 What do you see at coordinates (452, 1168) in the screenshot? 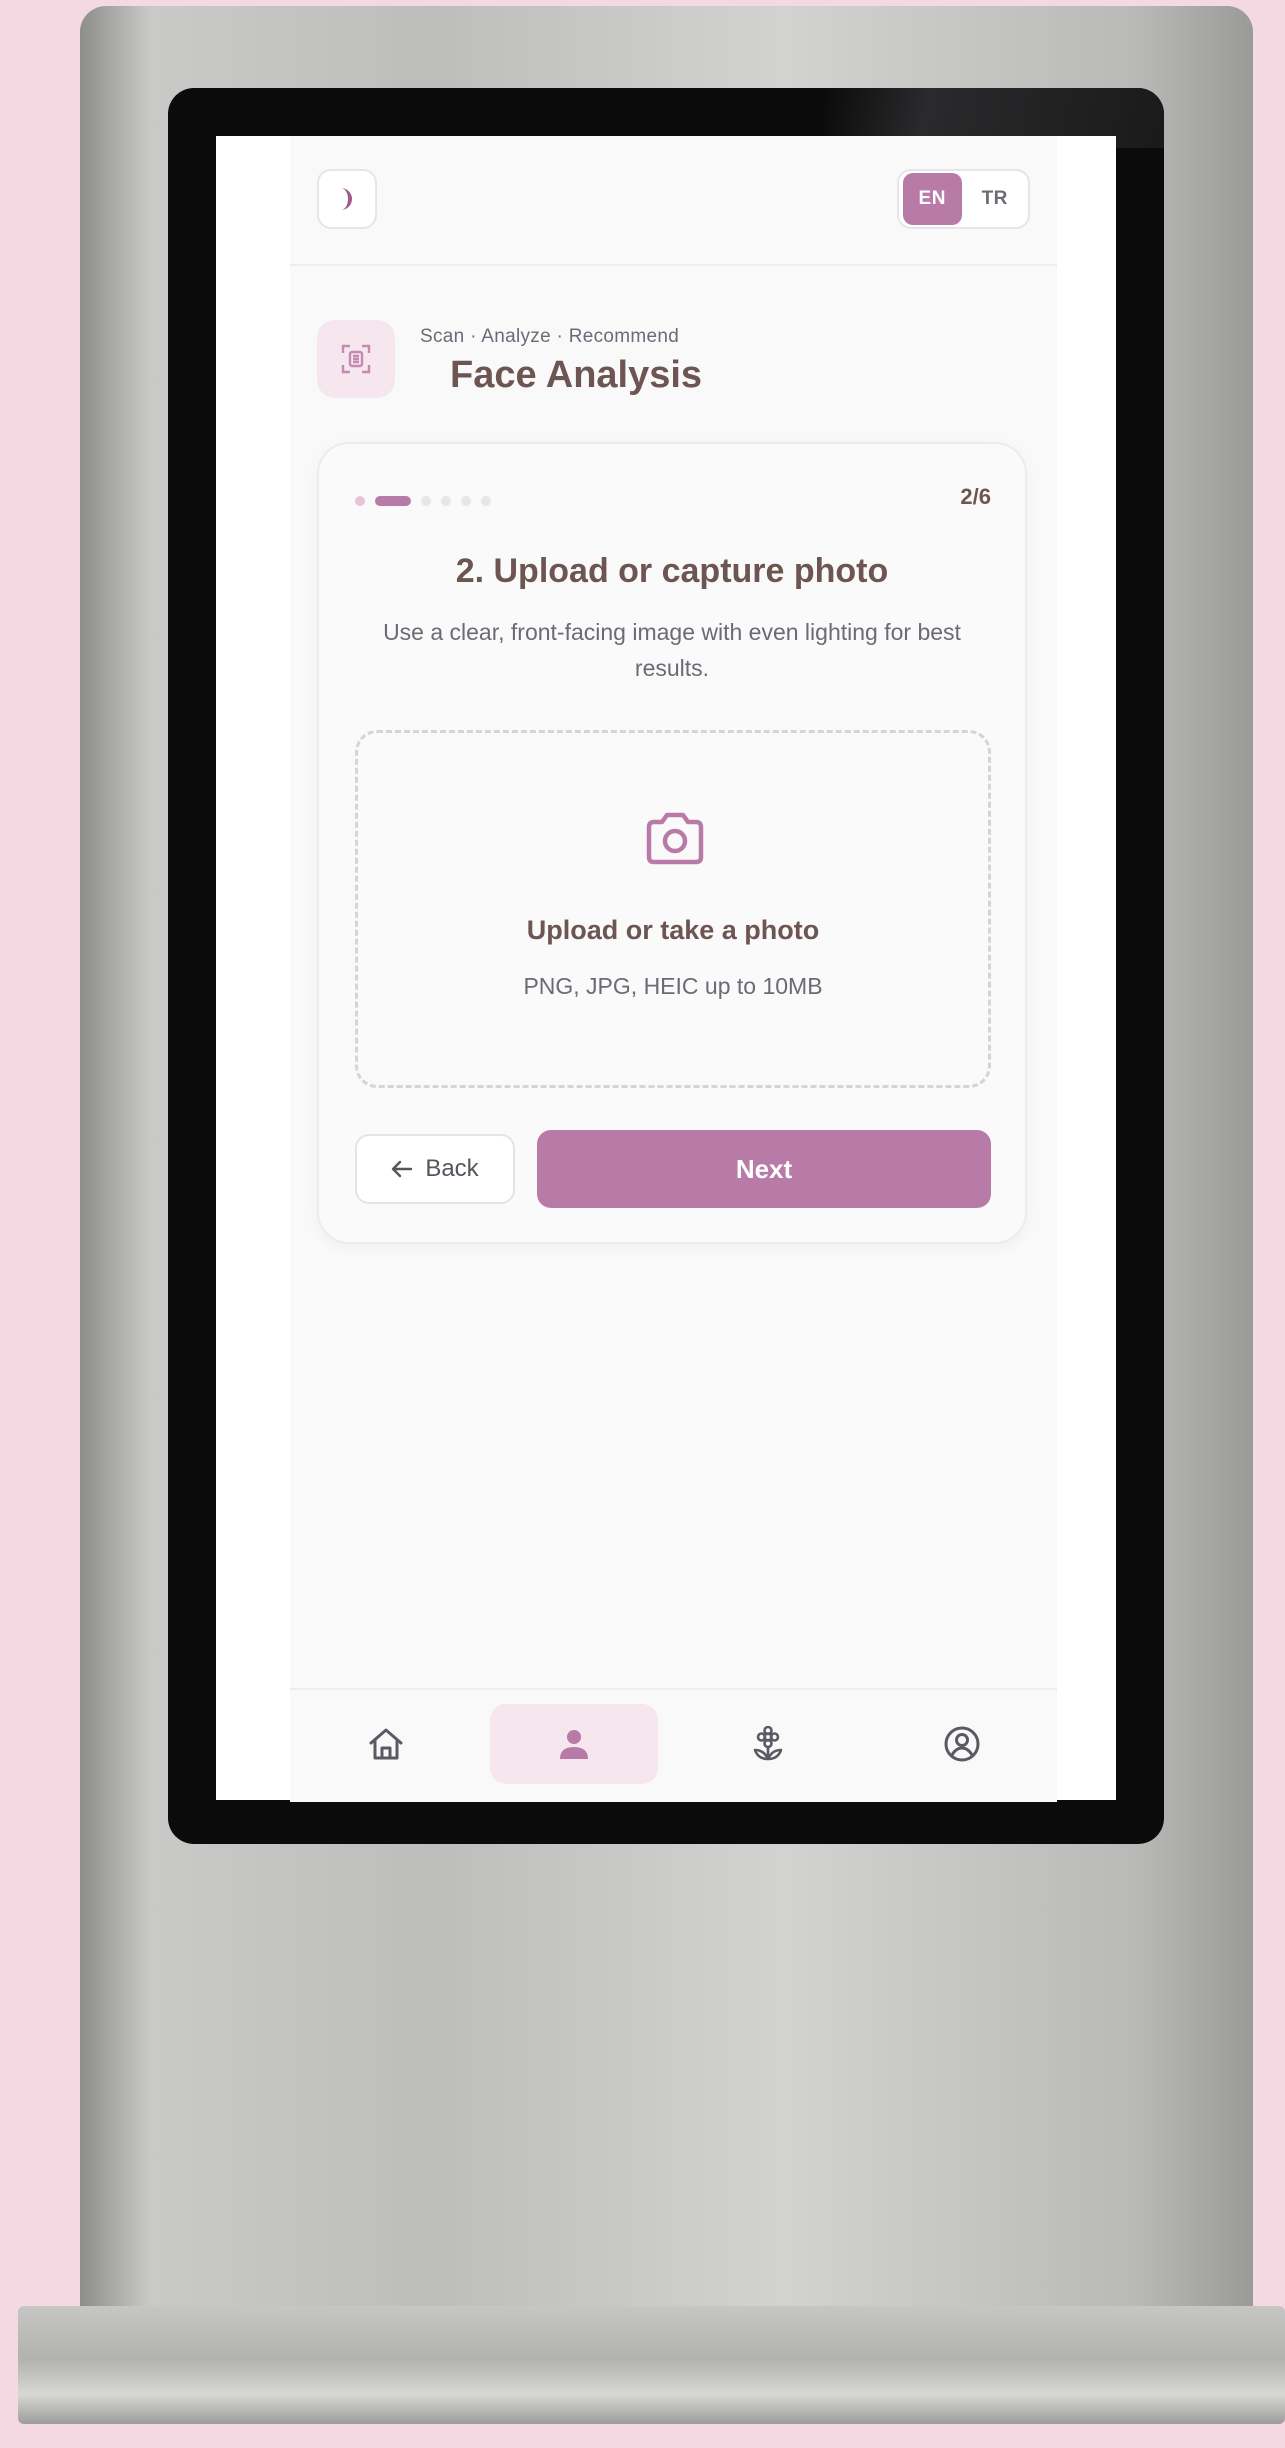
I see `back-label: Back` at bounding box center [452, 1168].